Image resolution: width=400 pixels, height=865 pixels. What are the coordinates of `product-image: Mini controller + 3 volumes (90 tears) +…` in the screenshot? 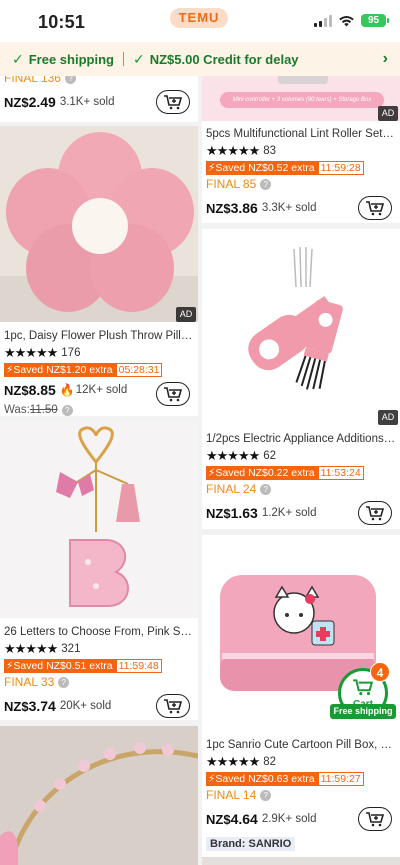 It's located at (301, 98).